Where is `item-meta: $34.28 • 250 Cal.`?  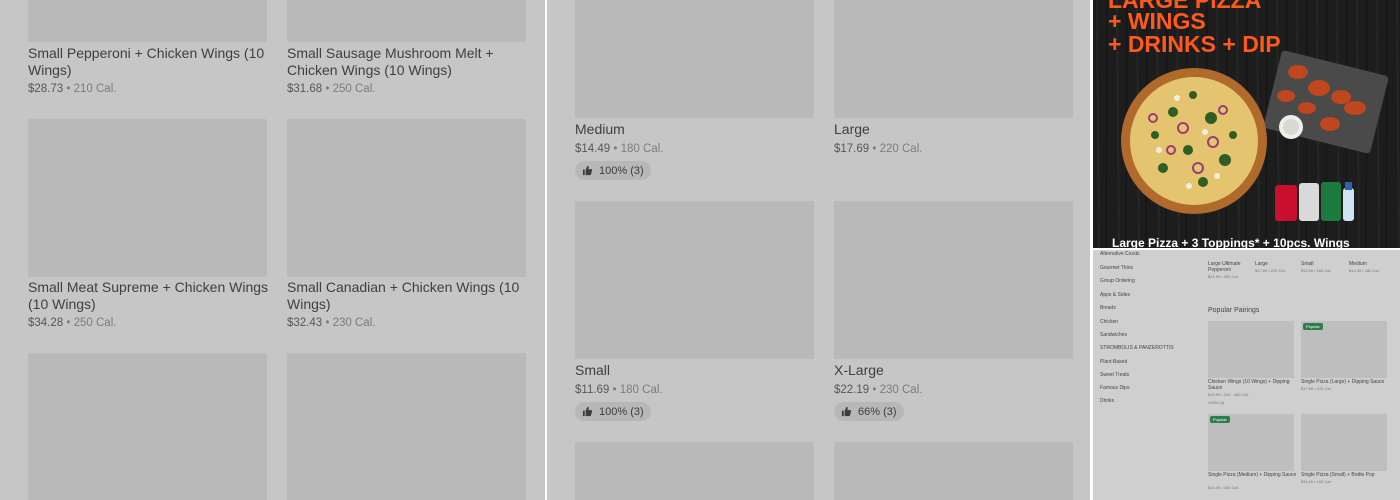 item-meta: $34.28 • 250 Cal. is located at coordinates (72, 323).